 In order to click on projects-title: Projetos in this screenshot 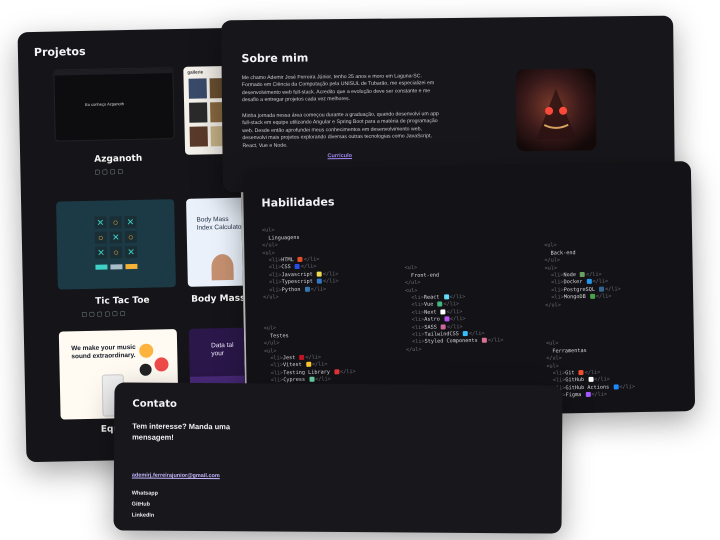, I will do `click(59, 52)`.